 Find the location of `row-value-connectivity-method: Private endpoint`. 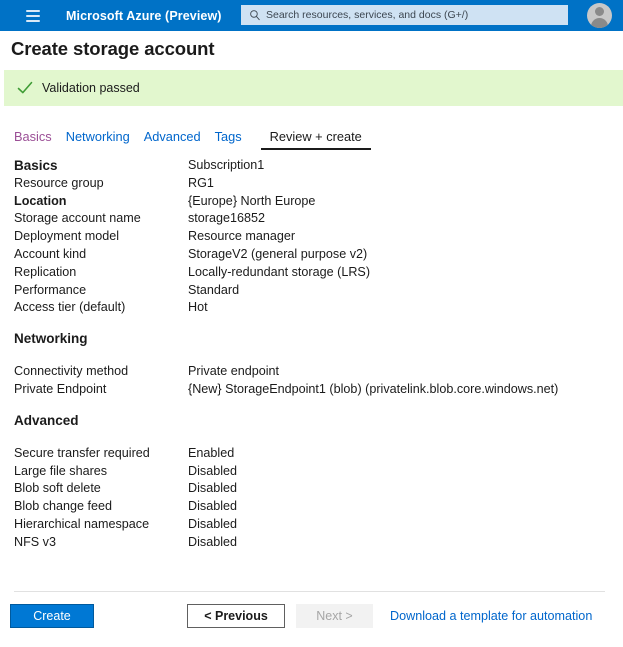

row-value-connectivity-method: Private endpoint is located at coordinates (234, 371).